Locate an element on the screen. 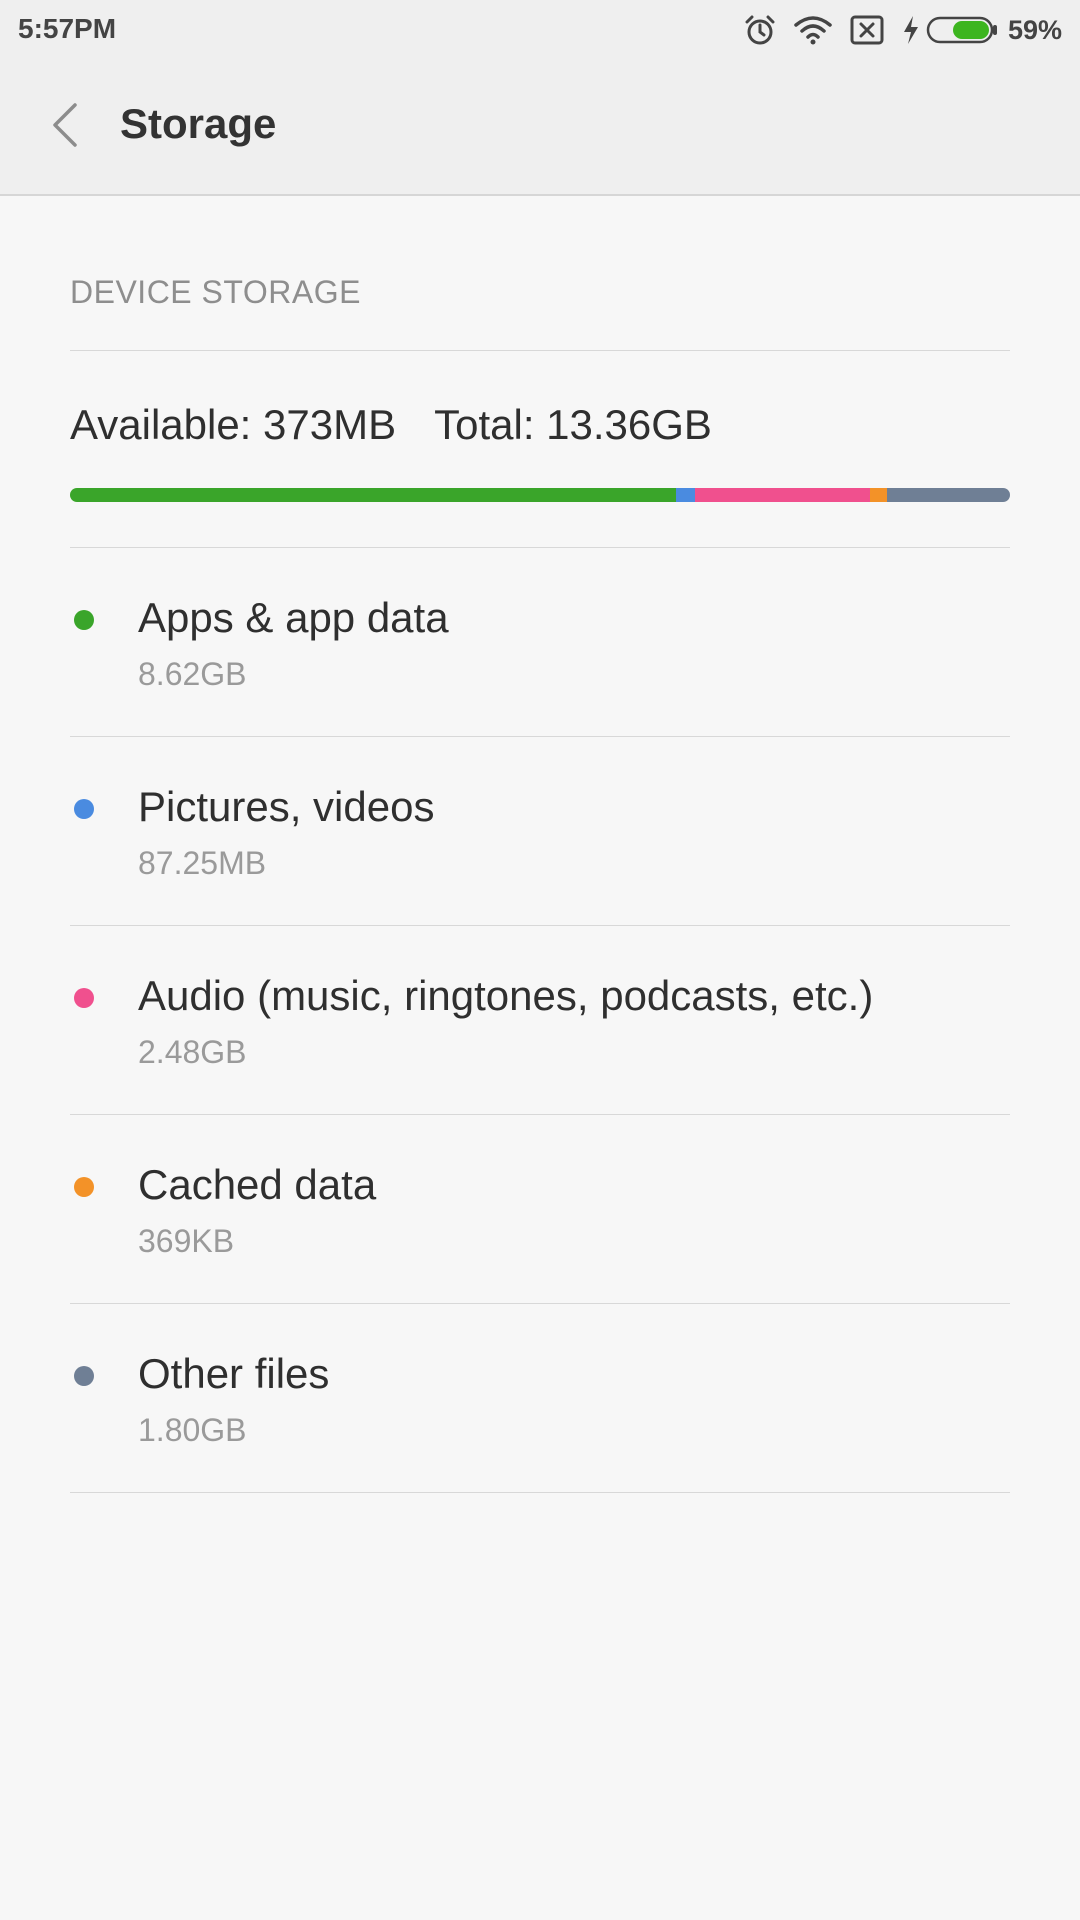  category-size: 1.80GB is located at coordinates (192, 1430).